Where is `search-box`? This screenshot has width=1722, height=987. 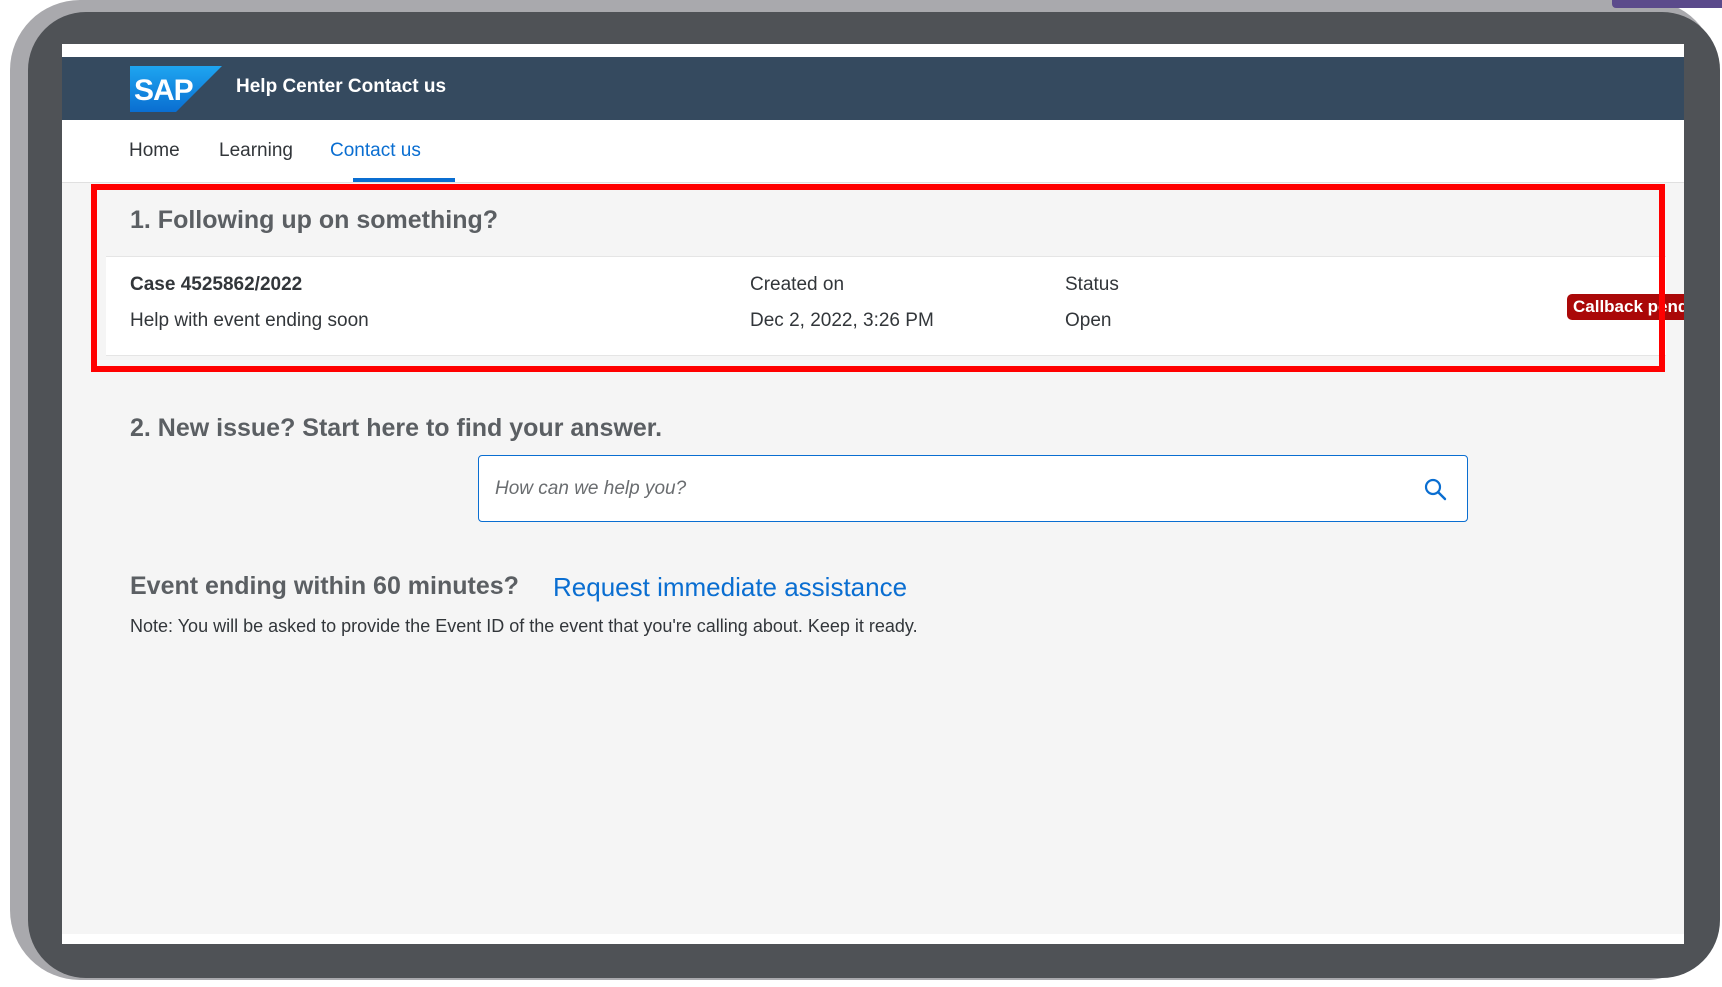 search-box is located at coordinates (973, 488).